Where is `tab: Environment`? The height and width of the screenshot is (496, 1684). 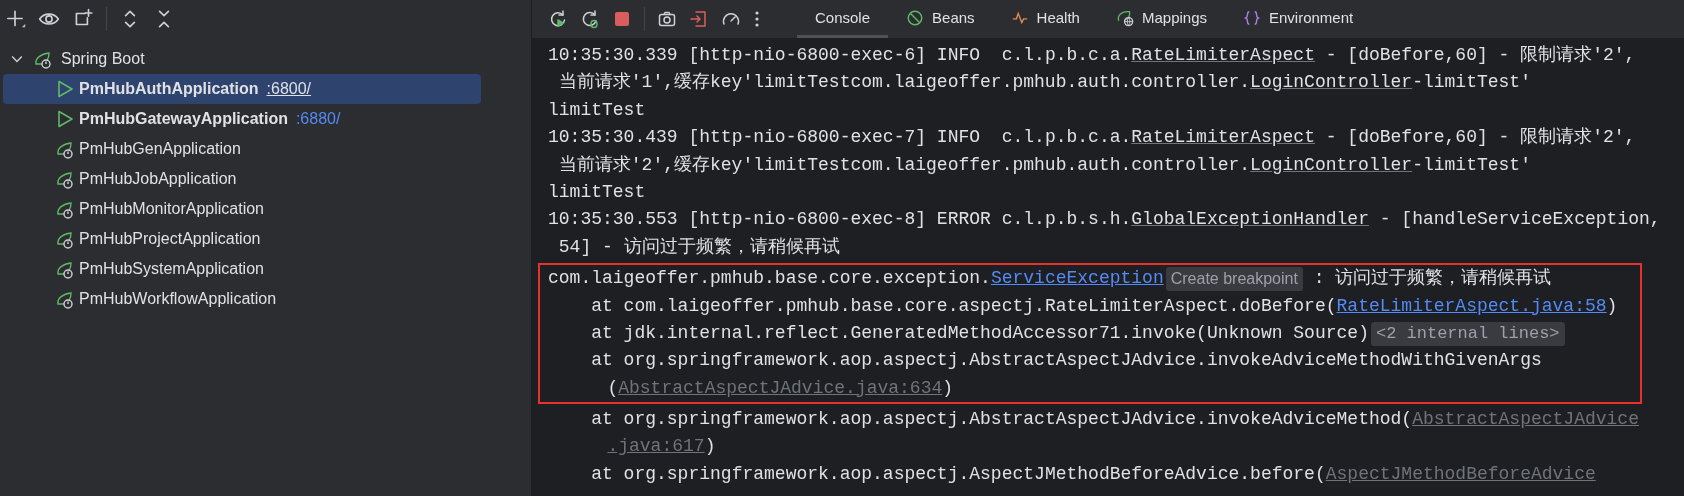
tab: Environment is located at coordinates (1298, 19).